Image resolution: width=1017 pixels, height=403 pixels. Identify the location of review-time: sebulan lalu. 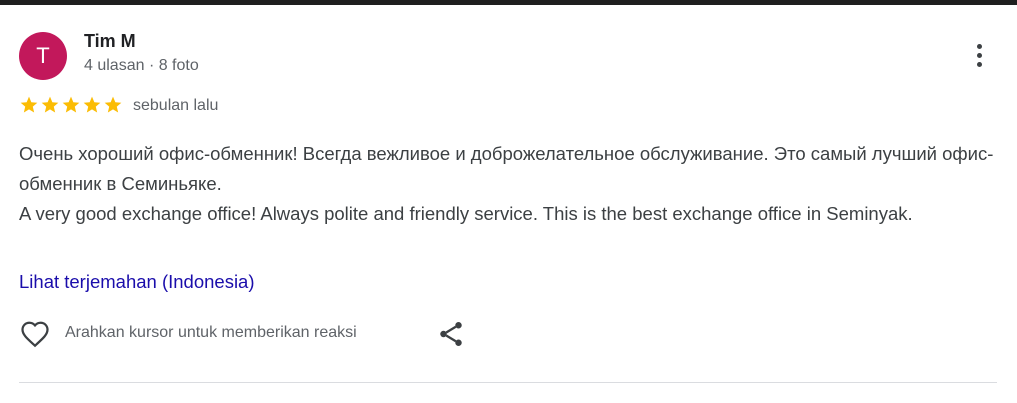
(176, 105).